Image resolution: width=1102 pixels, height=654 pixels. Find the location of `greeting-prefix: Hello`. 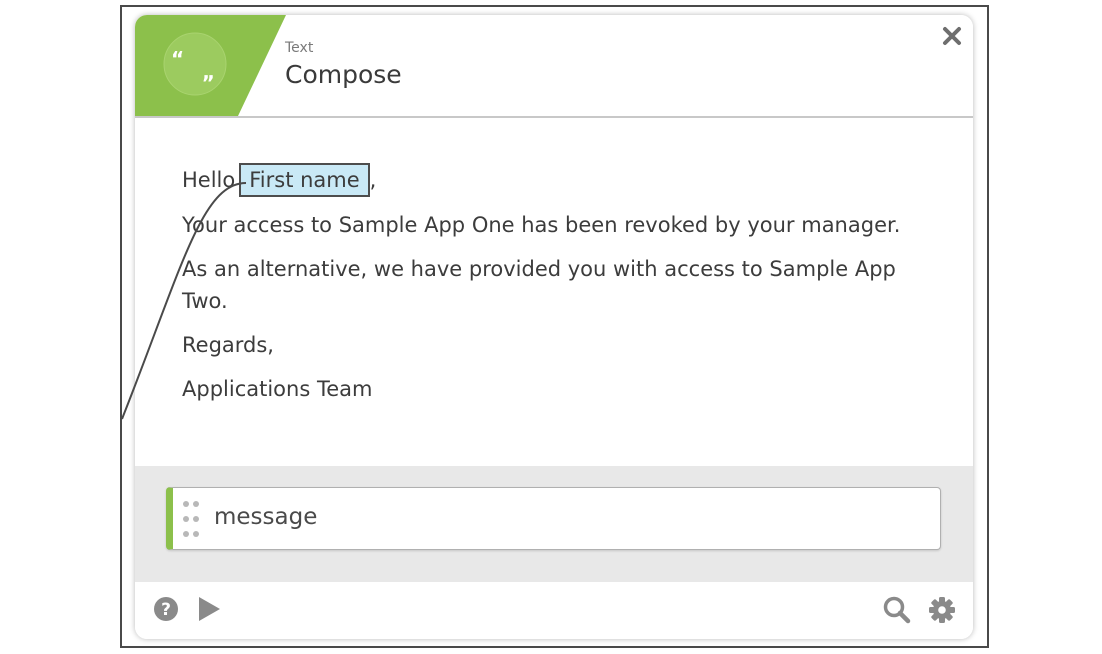

greeting-prefix: Hello is located at coordinates (209, 180).